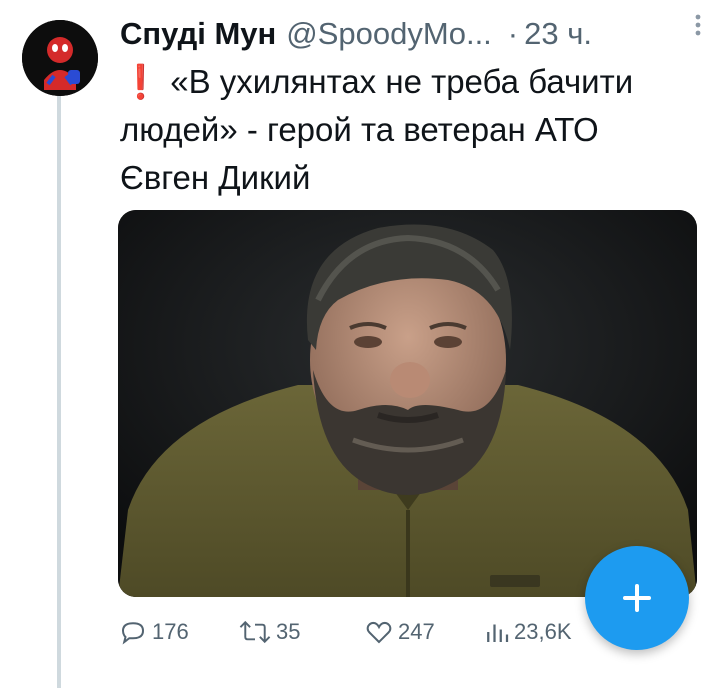 The image size is (720, 688). Describe the element at coordinates (59, 392) in the screenshot. I see `thread-line` at that location.